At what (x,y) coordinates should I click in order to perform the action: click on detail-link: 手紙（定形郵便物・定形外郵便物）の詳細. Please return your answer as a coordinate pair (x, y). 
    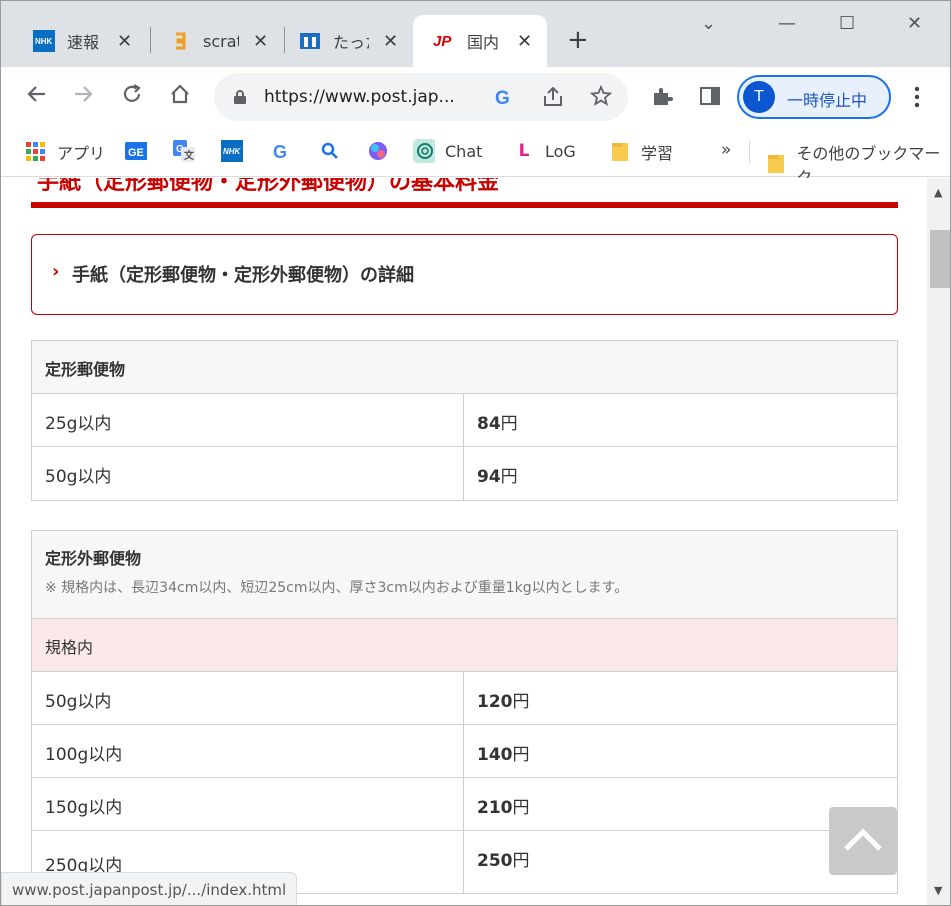
    Looking at the image, I should click on (243, 274).